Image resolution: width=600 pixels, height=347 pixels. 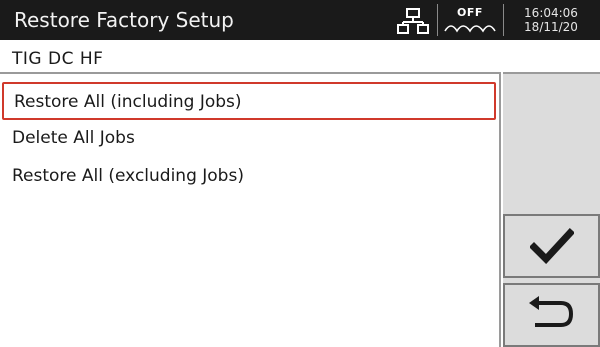 What do you see at coordinates (470, 20) in the screenshot?
I see `output-status: OFF` at bounding box center [470, 20].